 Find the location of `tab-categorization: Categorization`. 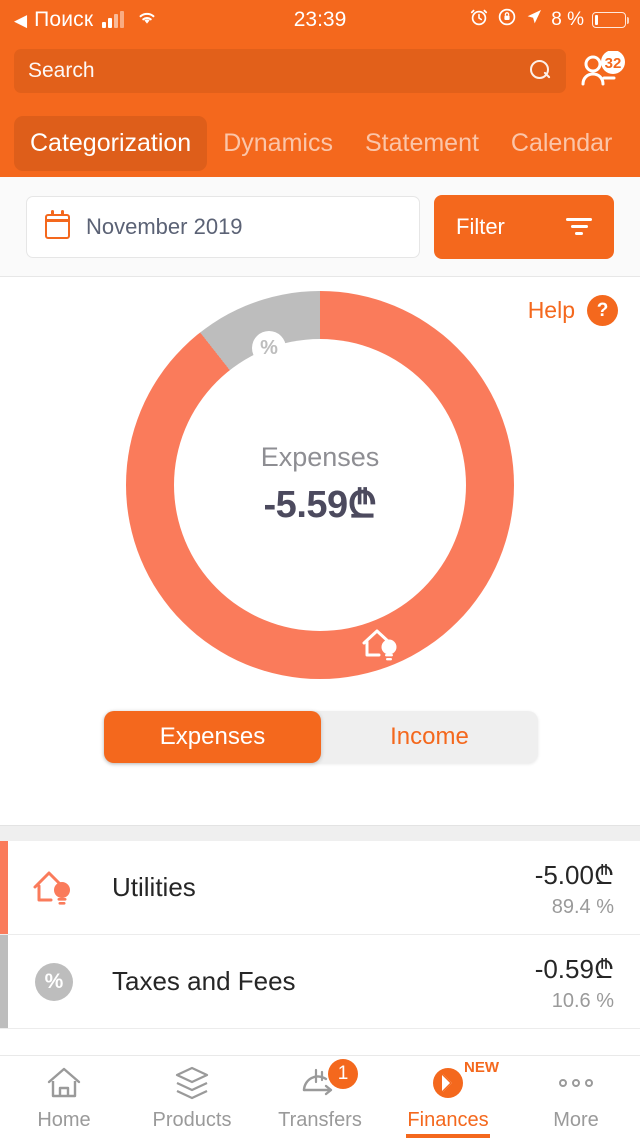

tab-categorization: Categorization is located at coordinates (111, 143).